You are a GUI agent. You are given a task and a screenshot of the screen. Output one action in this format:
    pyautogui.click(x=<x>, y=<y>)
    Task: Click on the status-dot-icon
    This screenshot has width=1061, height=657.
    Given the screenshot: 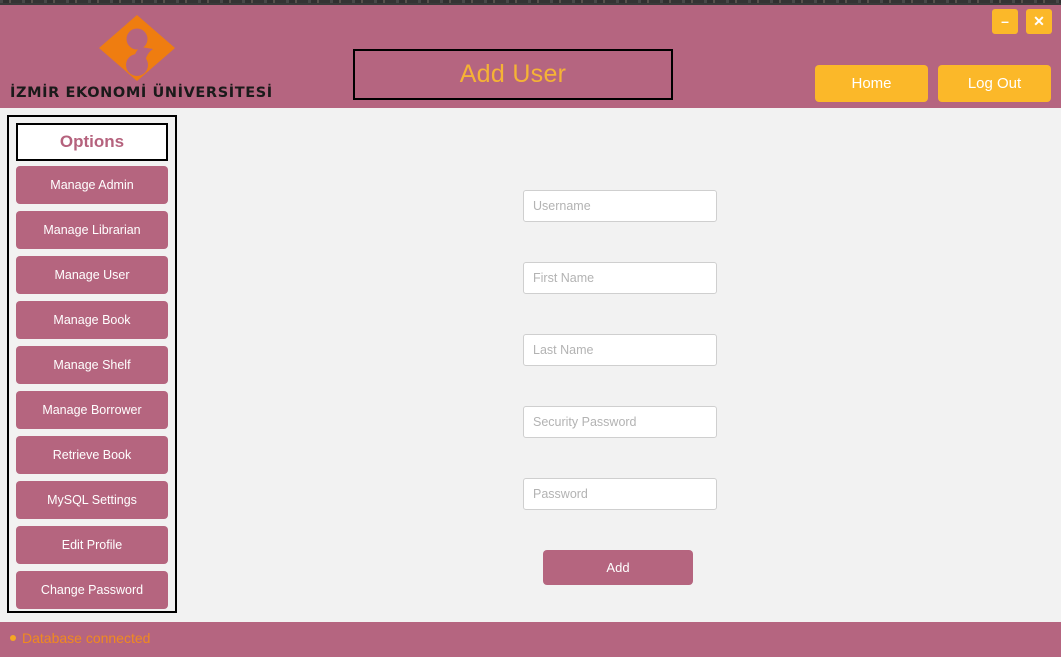 What is the action you would take?
    pyautogui.click(x=13, y=638)
    